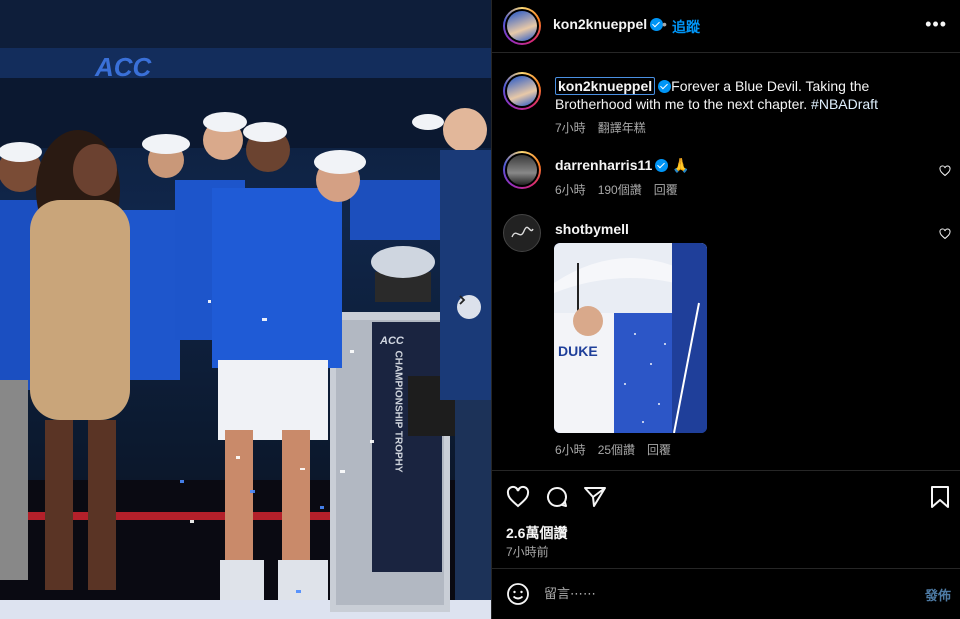 Image resolution: width=960 pixels, height=619 pixels. I want to click on comment-likes: 190個讚, so click(620, 190).